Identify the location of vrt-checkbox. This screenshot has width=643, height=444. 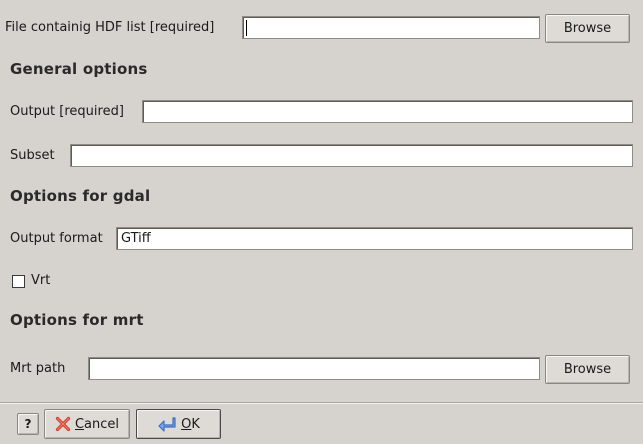
(18, 281).